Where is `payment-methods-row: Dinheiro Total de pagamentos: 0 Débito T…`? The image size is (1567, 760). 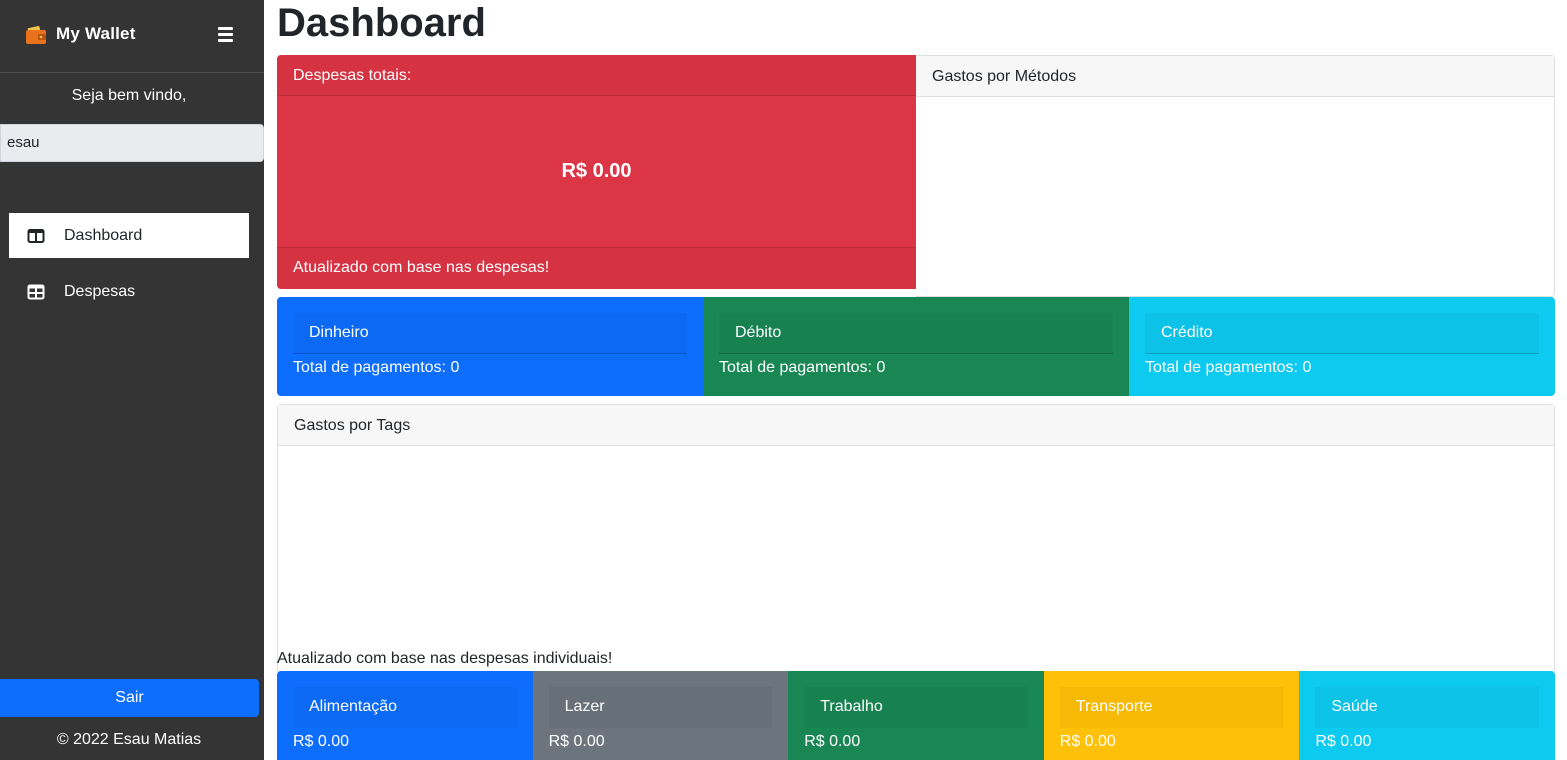 payment-methods-row: Dinheiro Total de pagamentos: 0 Débito T… is located at coordinates (916, 346).